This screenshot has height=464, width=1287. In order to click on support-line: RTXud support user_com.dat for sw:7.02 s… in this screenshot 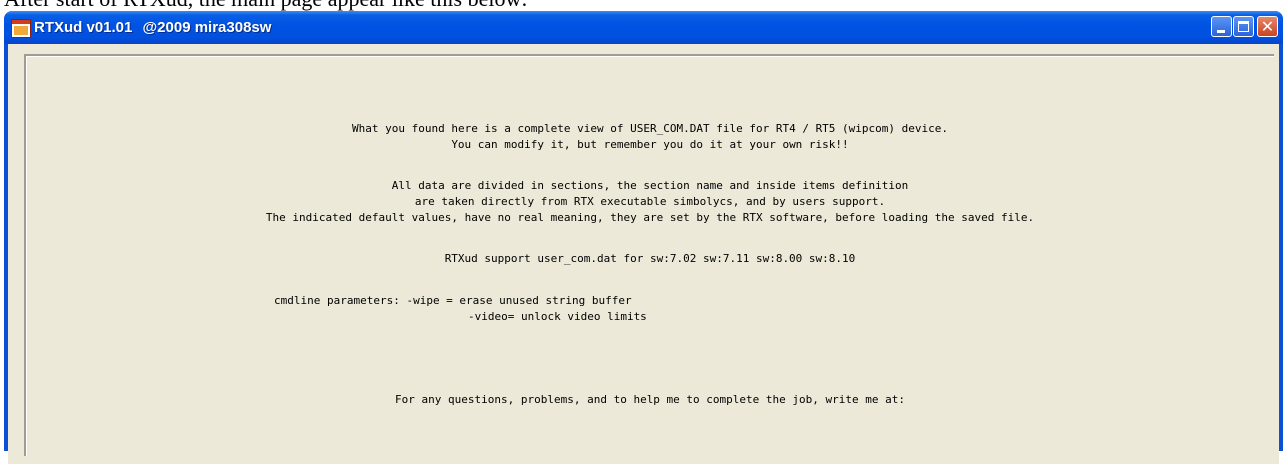, I will do `click(650, 258)`.